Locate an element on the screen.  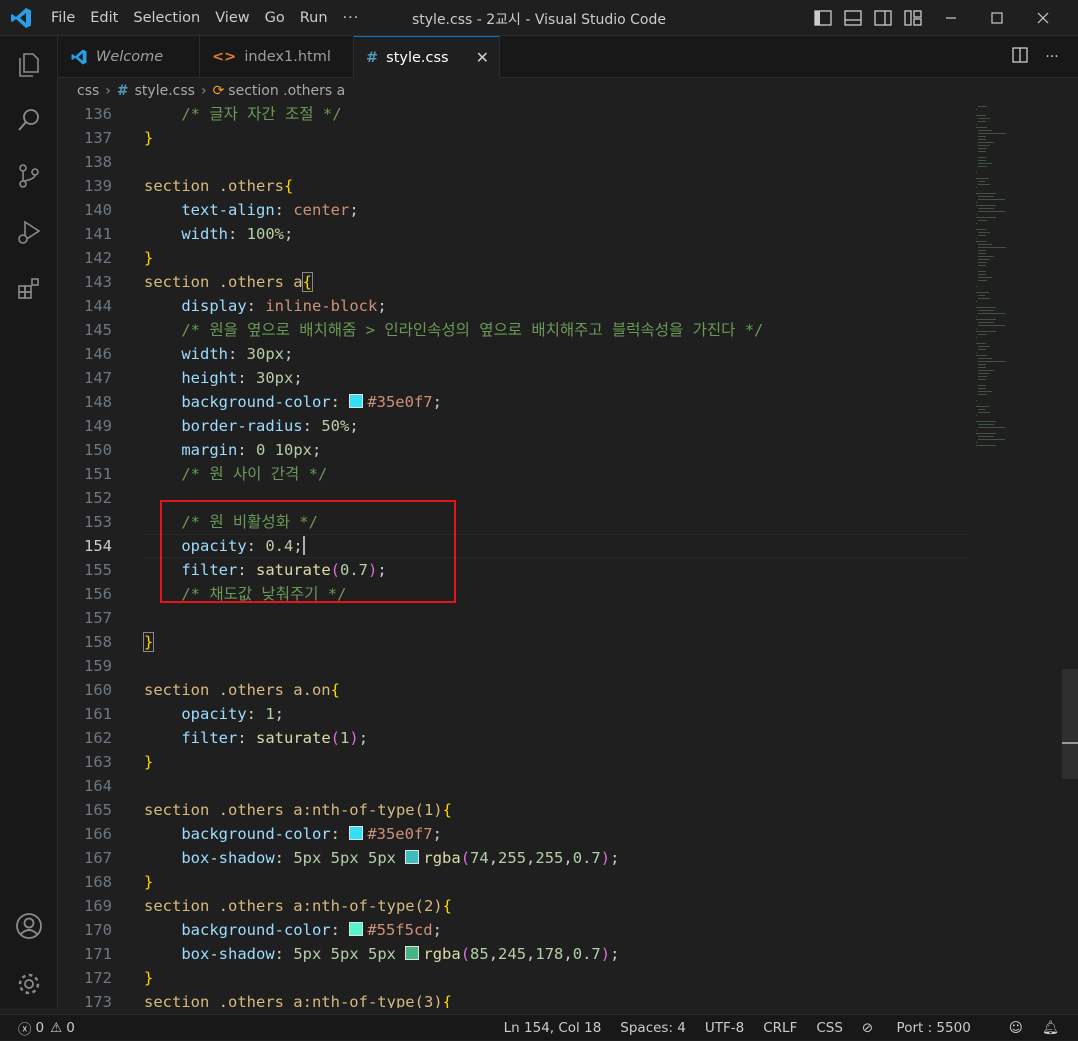
menu-edit: Edit is located at coordinates (104, 18).